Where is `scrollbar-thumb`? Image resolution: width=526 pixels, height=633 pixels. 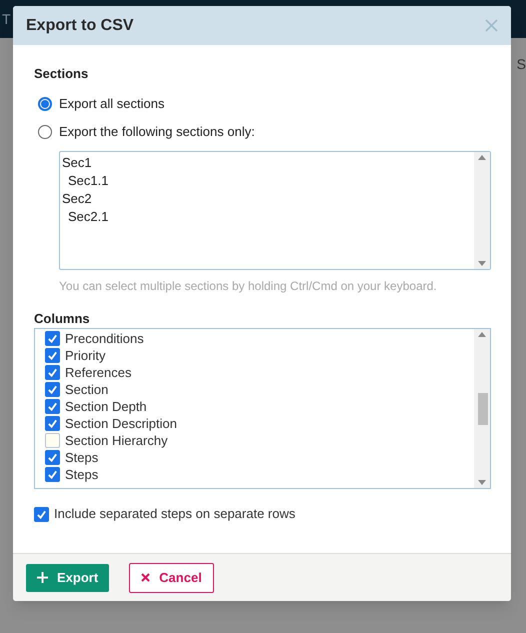
scrollbar-thumb is located at coordinates (483, 409).